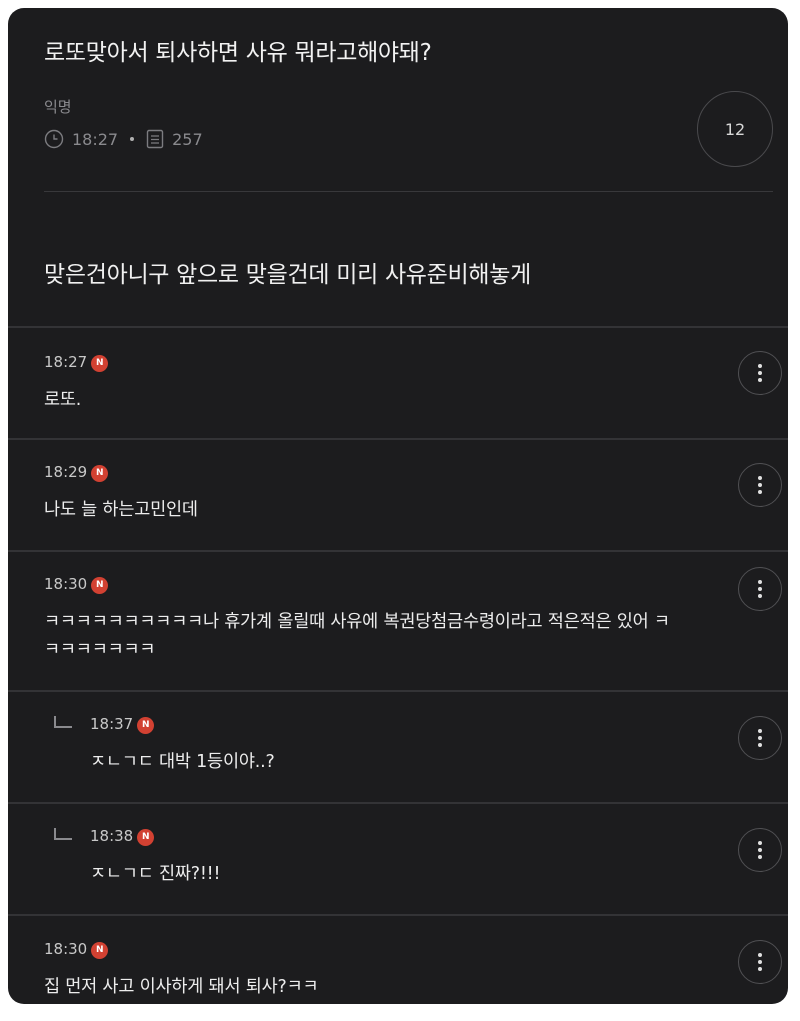  What do you see at coordinates (121, 510) in the screenshot?
I see `comment-text: 나도 늘 하는고민인데` at bounding box center [121, 510].